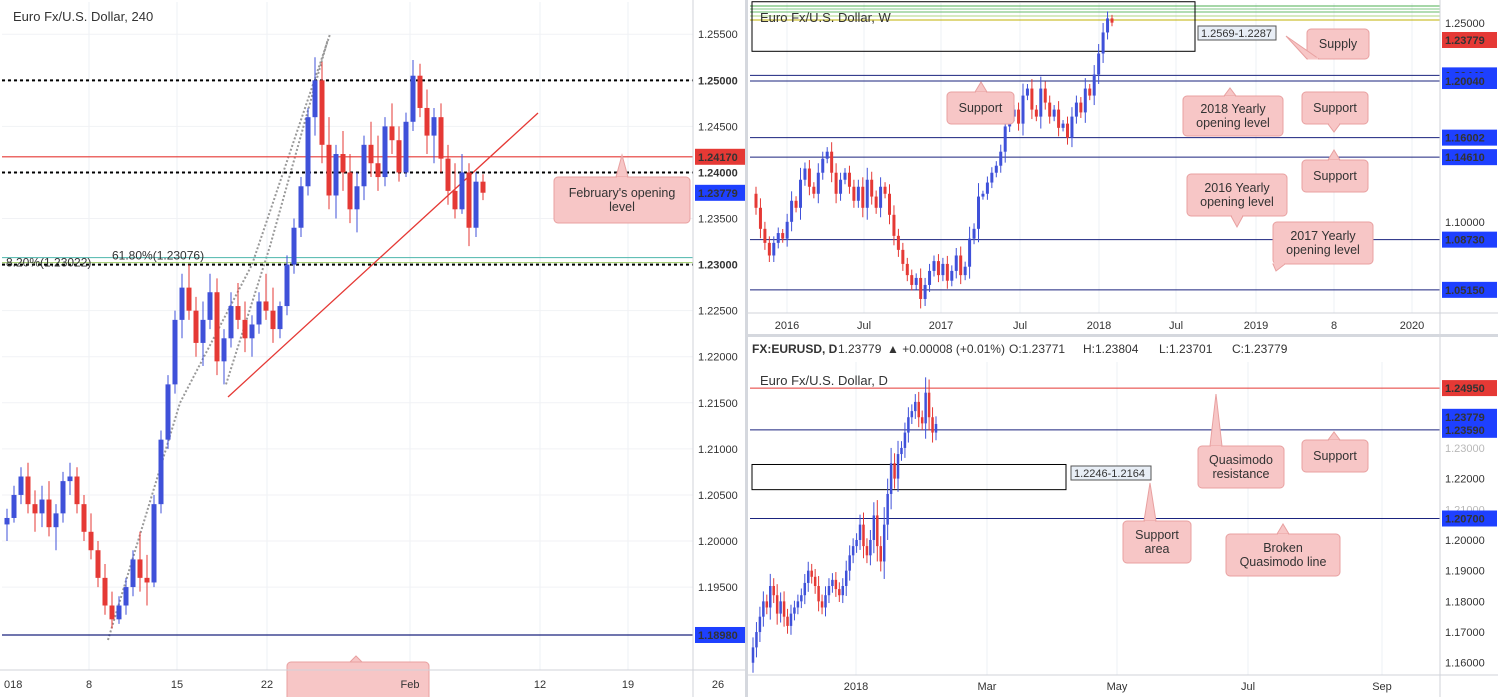  What do you see at coordinates (1037, 349) in the screenshot?
I see `daily-header-open: O:1.23771` at bounding box center [1037, 349].